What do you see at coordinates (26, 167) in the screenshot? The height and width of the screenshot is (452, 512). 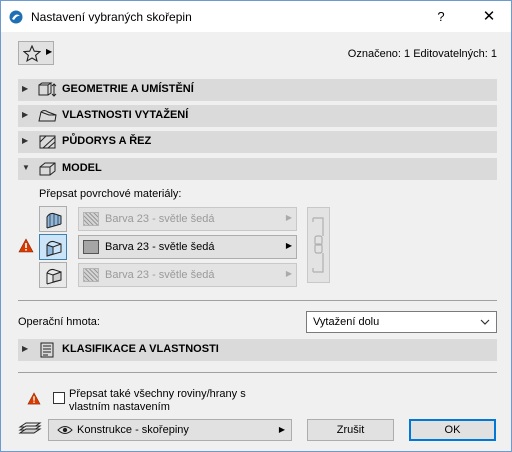 I see `collapse-triangle-icon: ▼` at bounding box center [26, 167].